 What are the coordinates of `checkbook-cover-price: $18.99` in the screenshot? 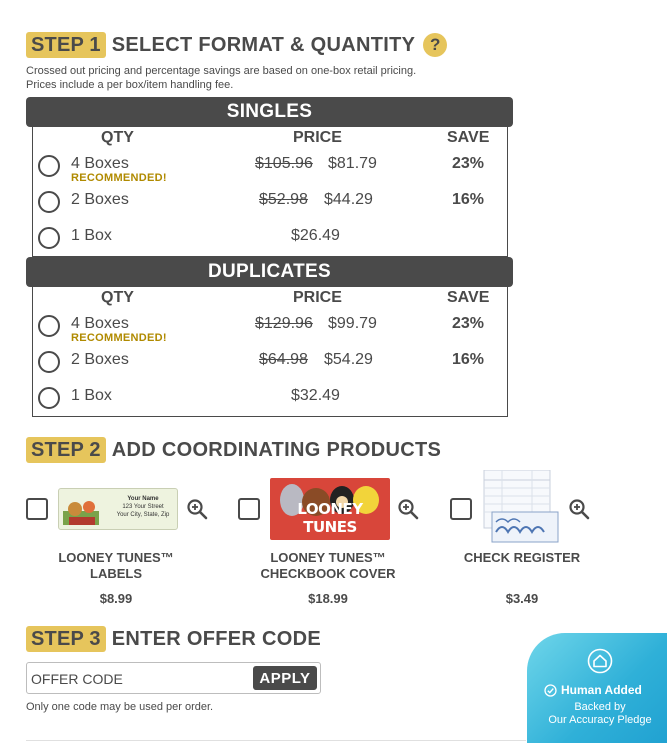 It's located at (328, 598).